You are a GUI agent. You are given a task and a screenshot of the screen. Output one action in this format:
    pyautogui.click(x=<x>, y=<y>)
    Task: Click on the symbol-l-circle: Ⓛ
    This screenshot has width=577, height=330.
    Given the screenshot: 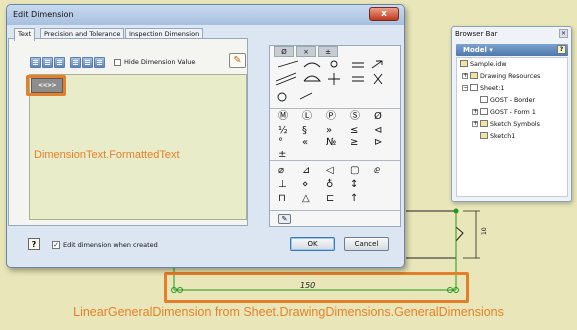 What is the action you would take?
    pyautogui.click(x=307, y=117)
    